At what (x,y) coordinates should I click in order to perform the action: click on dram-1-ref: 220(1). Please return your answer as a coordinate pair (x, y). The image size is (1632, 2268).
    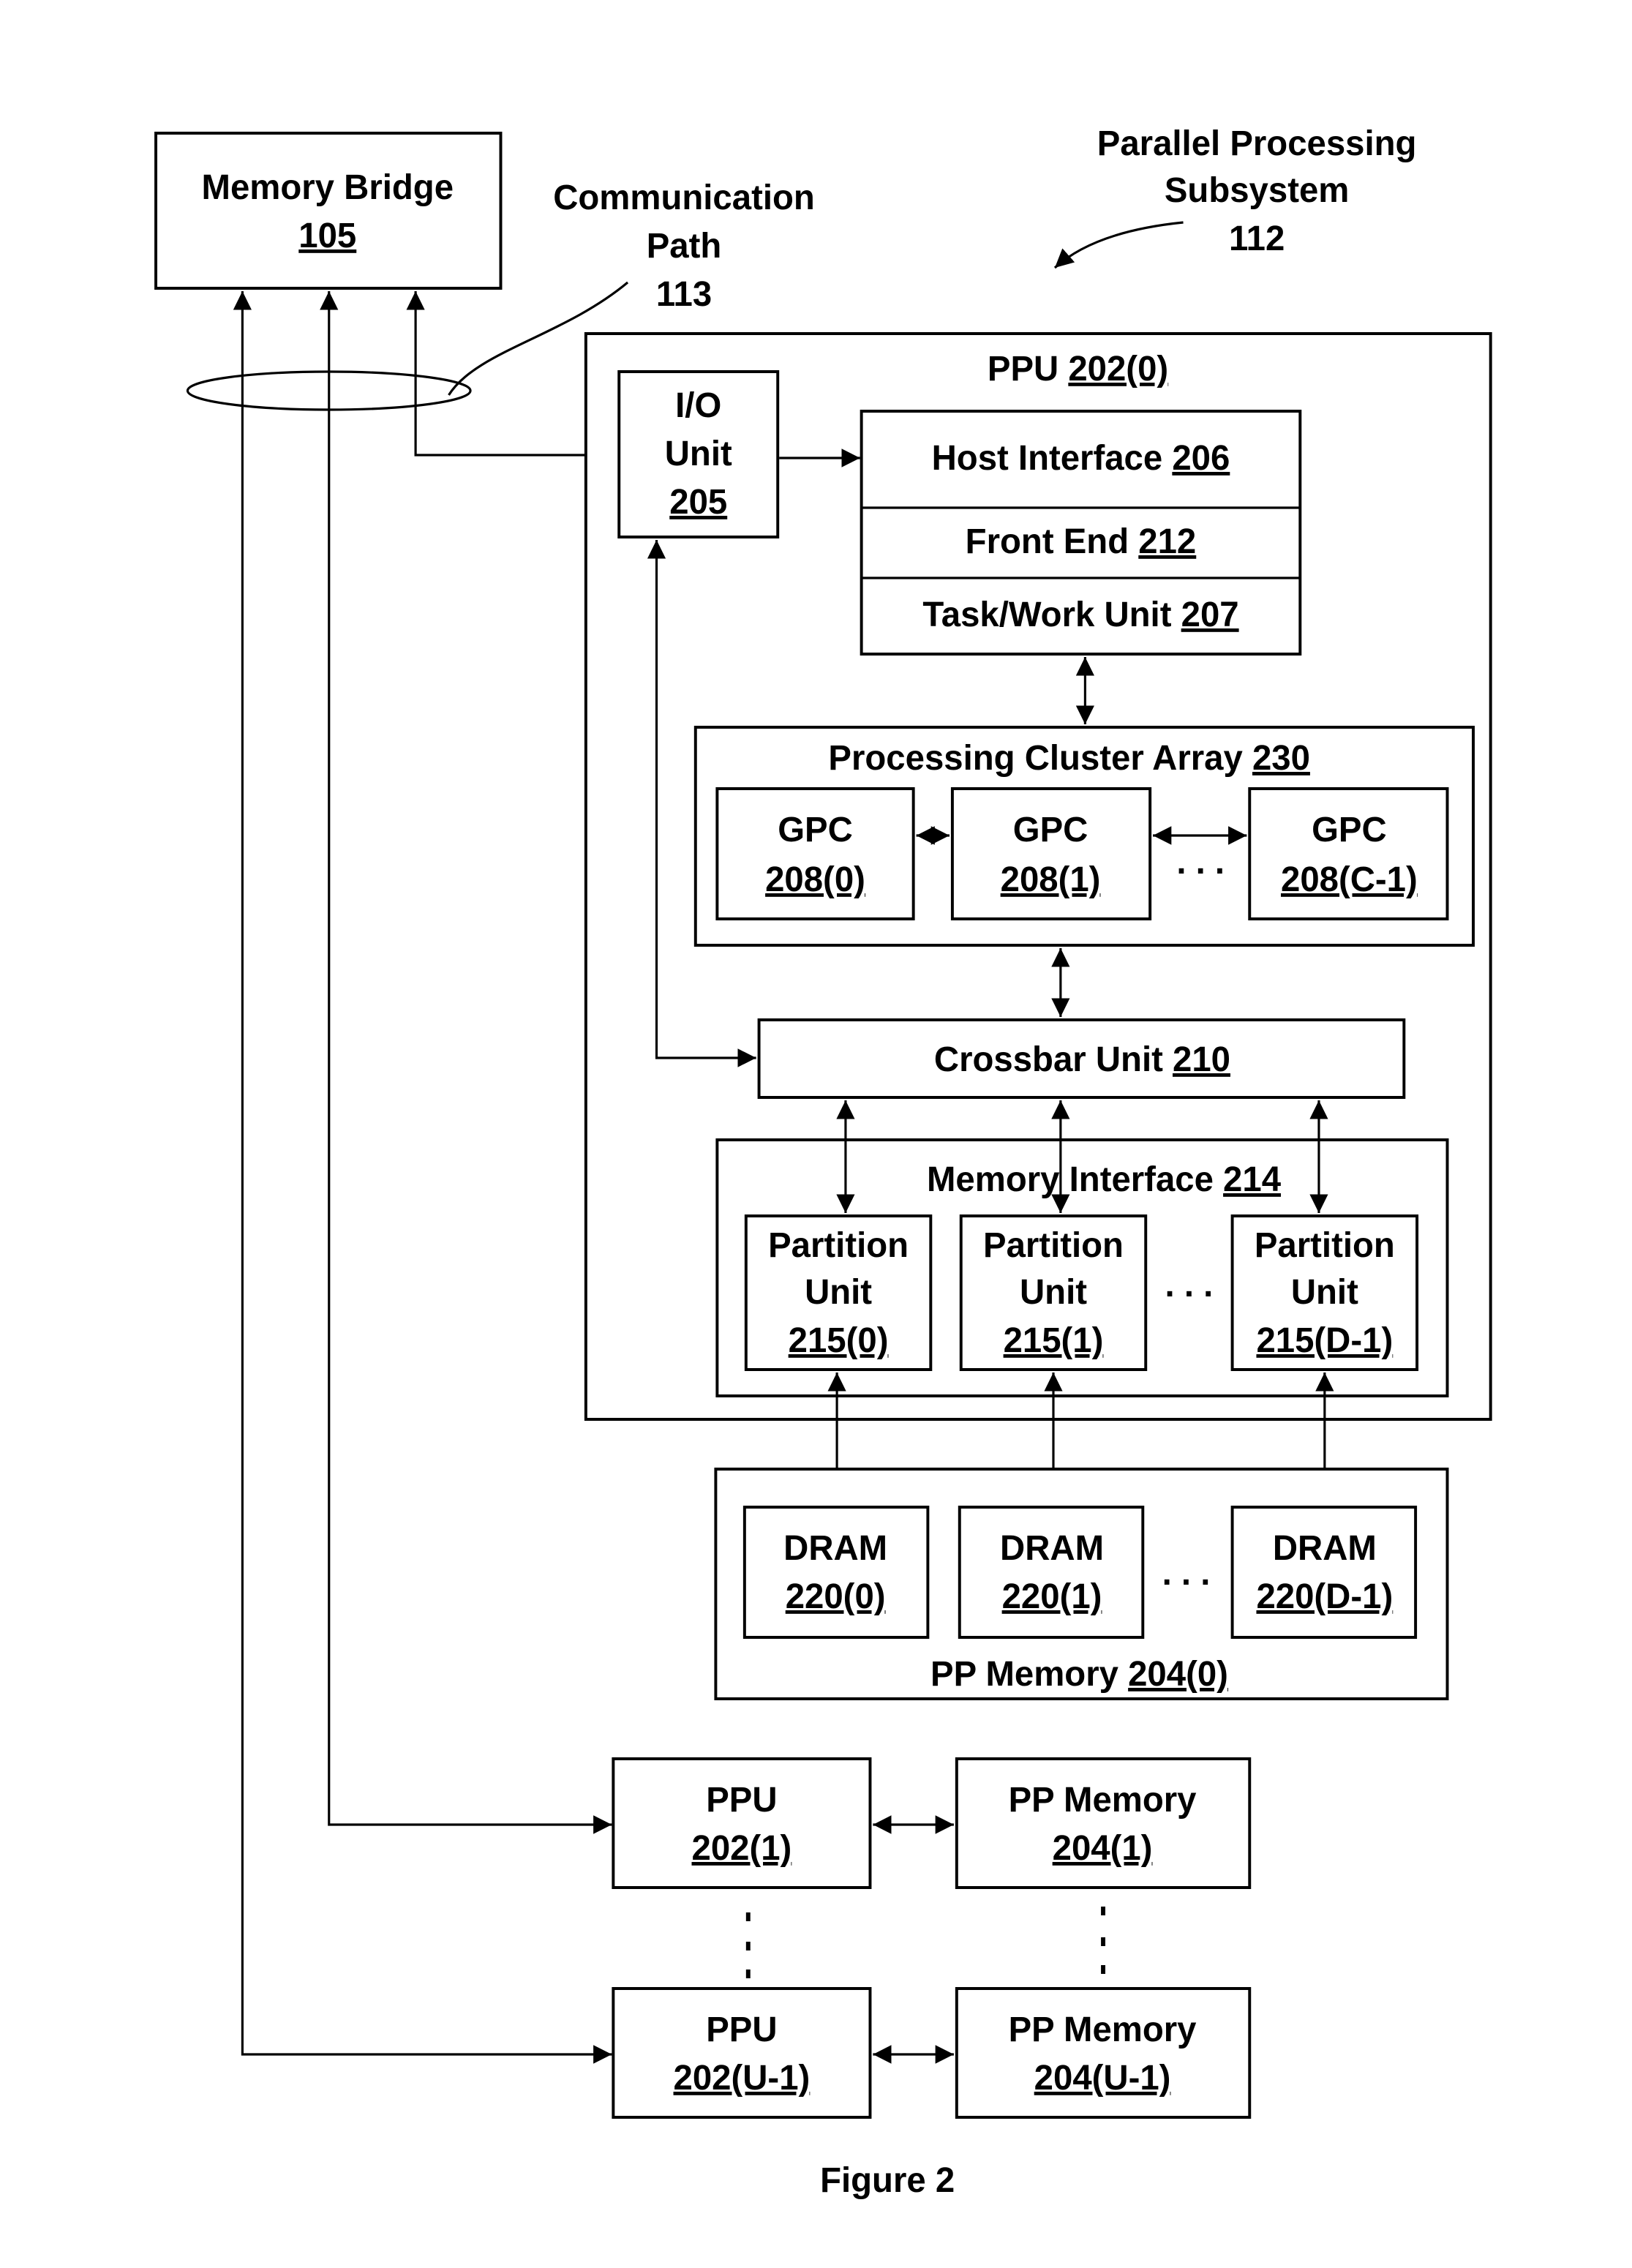
    Looking at the image, I should click on (1052, 1596).